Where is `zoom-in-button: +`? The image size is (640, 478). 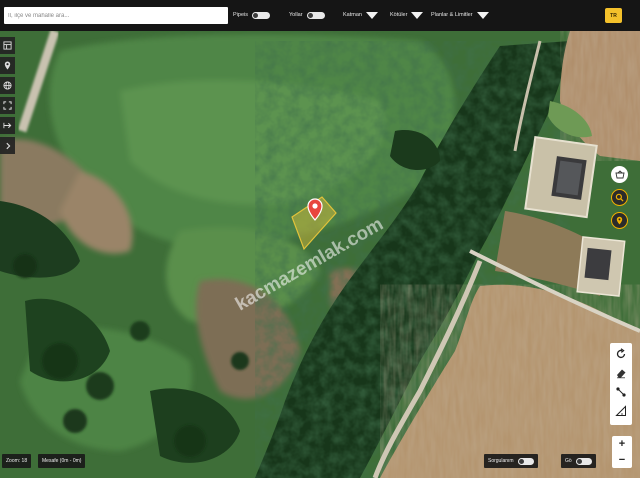 zoom-in-button: + is located at coordinates (622, 444).